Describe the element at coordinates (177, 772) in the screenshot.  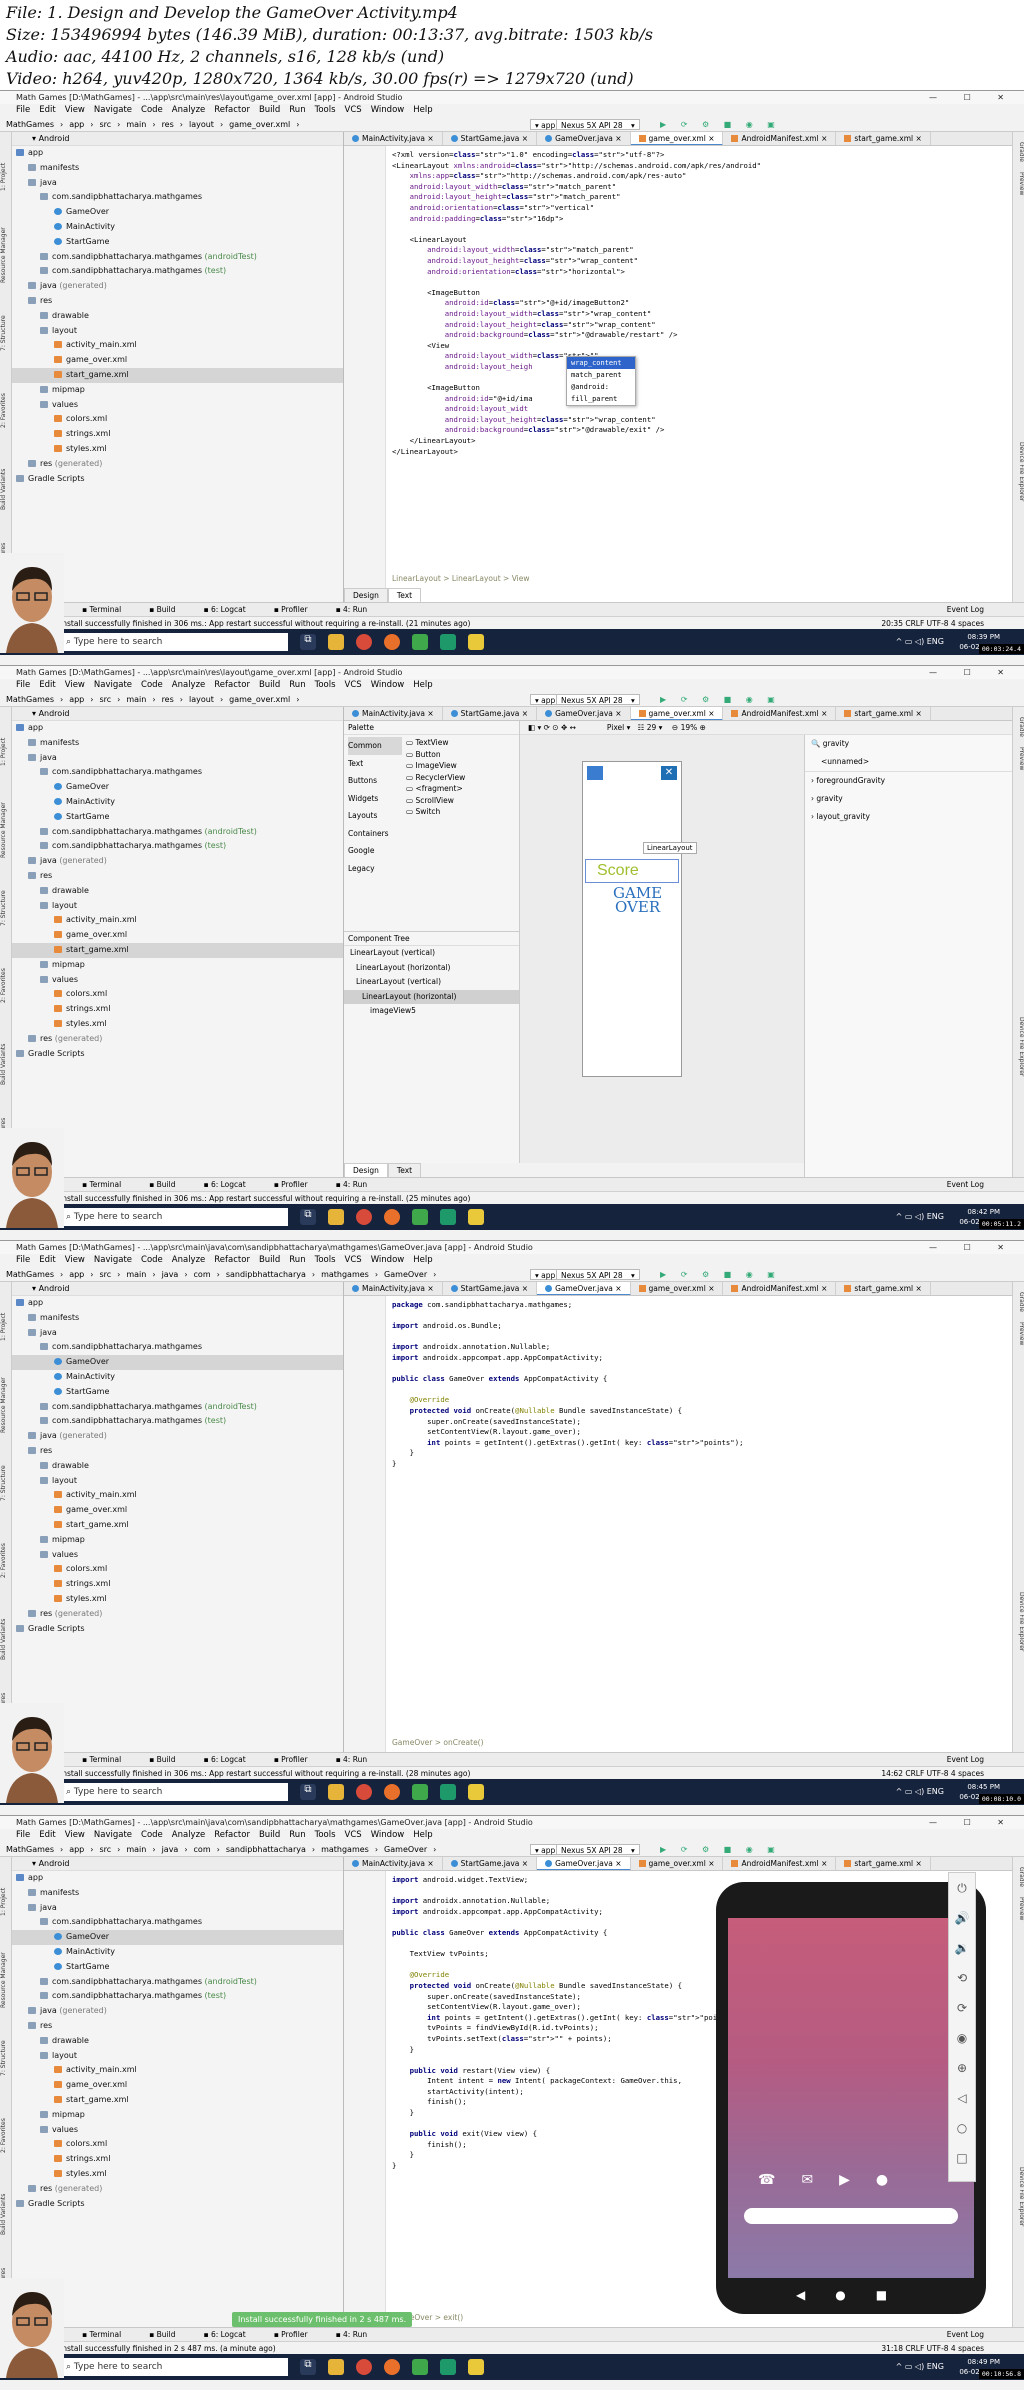
I see `tree-package: com.sandipbhattacharya.mathgames` at that location.